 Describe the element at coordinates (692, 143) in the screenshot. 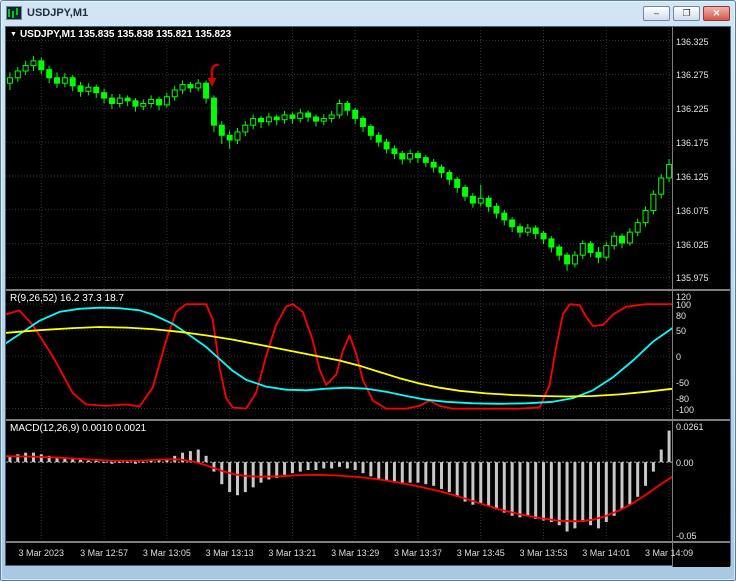

I see `scale-label: 136.175` at that location.